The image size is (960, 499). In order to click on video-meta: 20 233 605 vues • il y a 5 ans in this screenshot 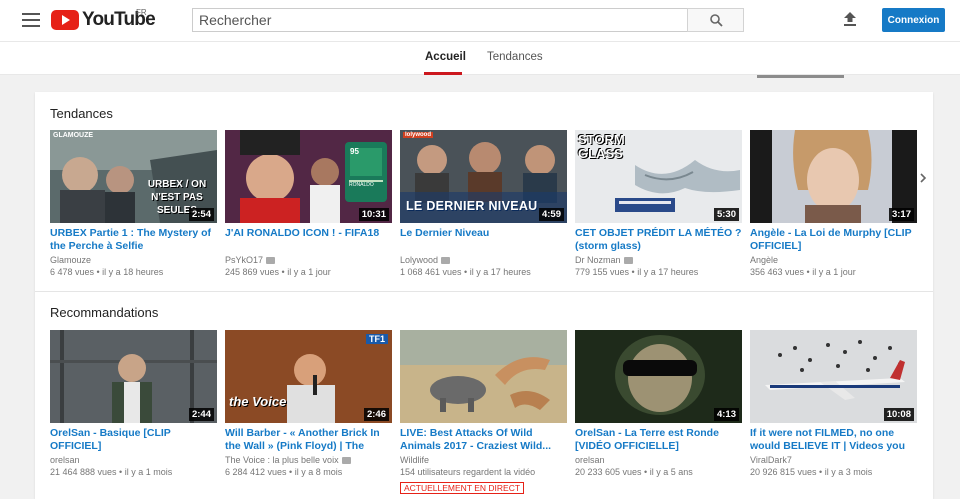, I will do `click(634, 472)`.